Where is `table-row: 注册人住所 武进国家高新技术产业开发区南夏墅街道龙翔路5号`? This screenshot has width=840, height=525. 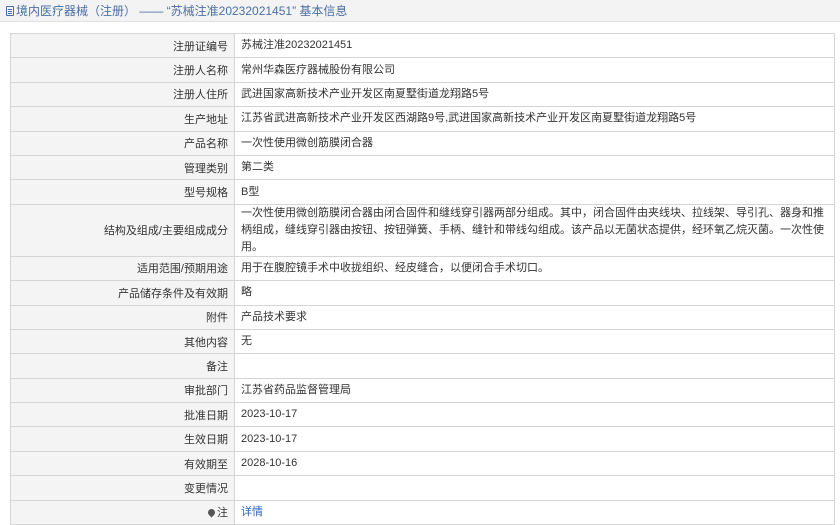
table-row: 注册人住所 武进国家高新技术产业开发区南夏墅街道龙翔路5号 is located at coordinates (422, 94).